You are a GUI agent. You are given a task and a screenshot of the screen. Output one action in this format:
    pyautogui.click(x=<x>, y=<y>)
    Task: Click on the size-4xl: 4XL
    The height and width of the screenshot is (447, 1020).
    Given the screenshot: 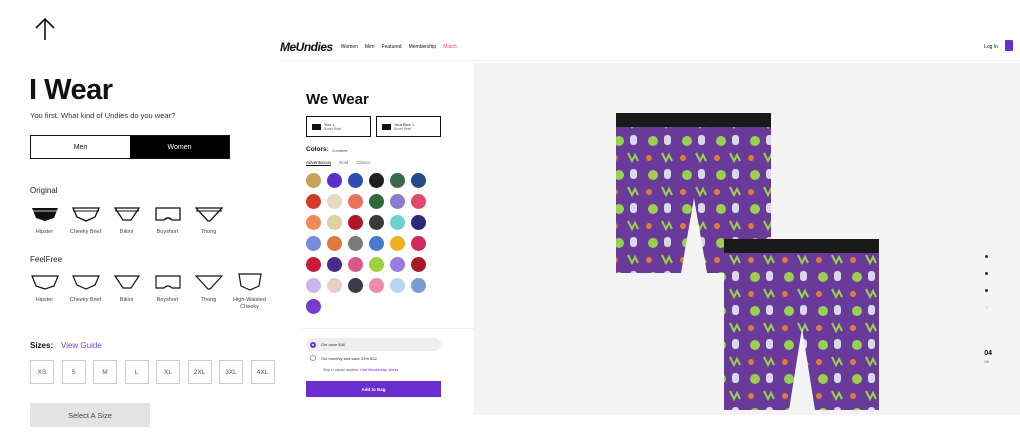 What is the action you would take?
    pyautogui.click(x=262, y=372)
    